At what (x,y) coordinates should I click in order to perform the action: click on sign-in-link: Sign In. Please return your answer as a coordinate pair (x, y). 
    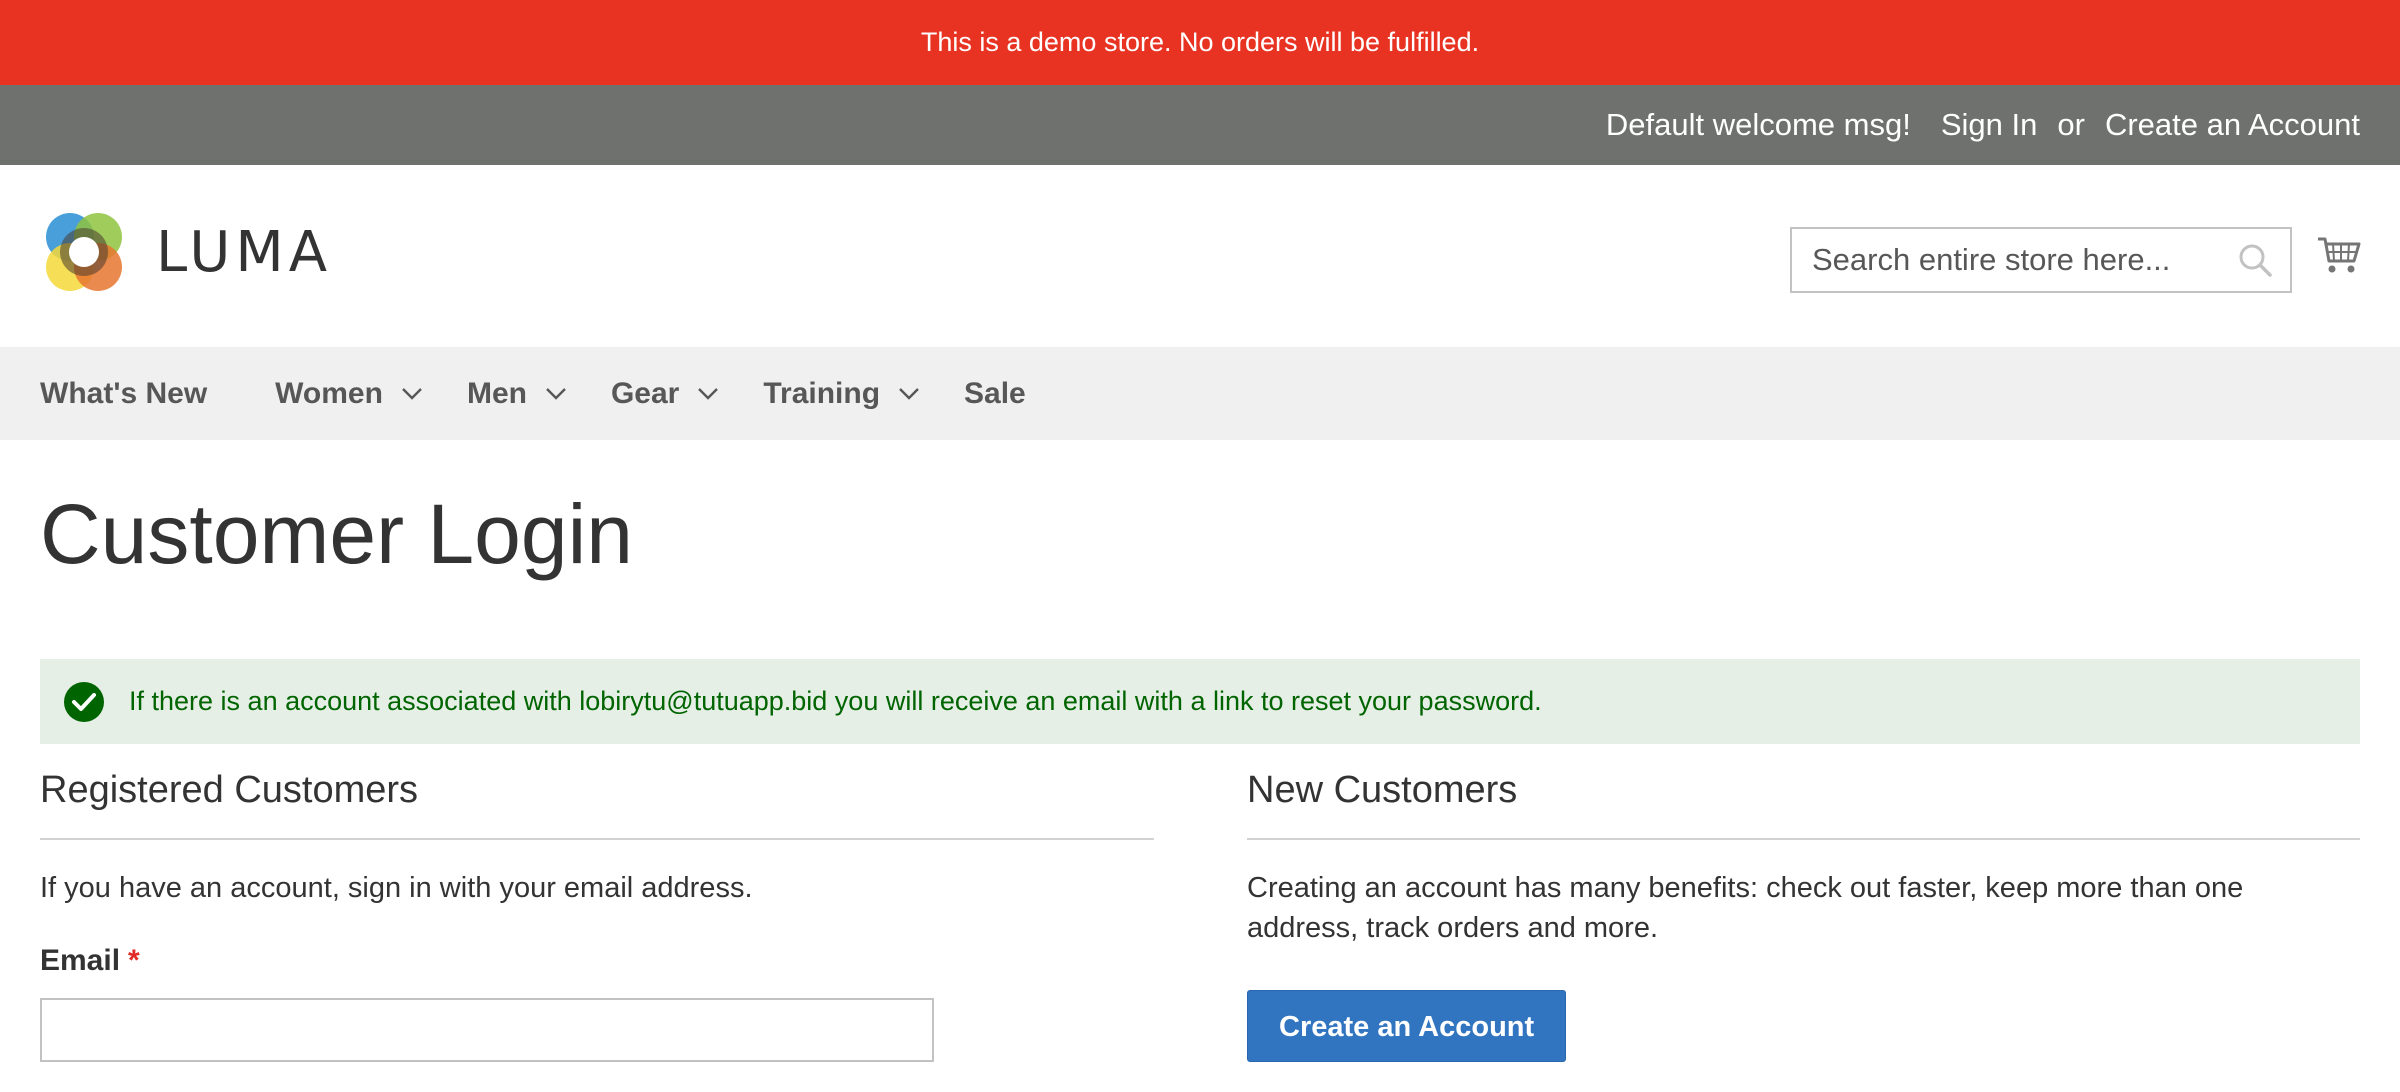
    Looking at the image, I should click on (1989, 125).